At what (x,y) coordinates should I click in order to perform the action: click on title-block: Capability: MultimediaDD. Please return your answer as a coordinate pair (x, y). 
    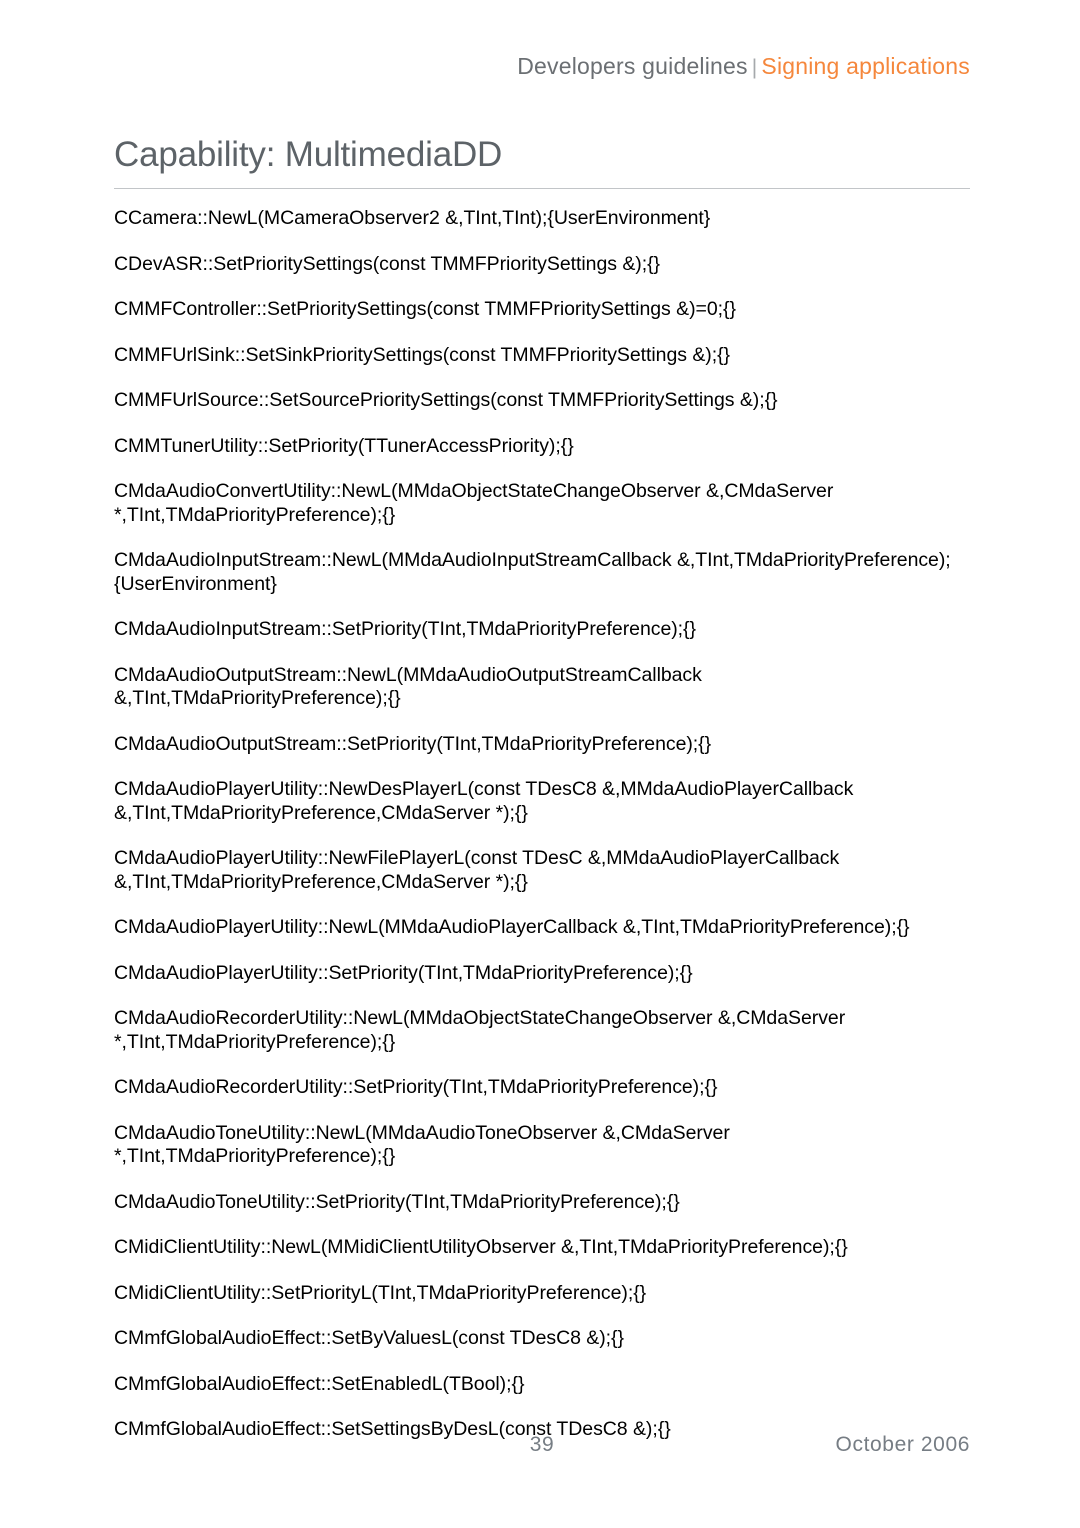
    Looking at the image, I should click on (542, 161).